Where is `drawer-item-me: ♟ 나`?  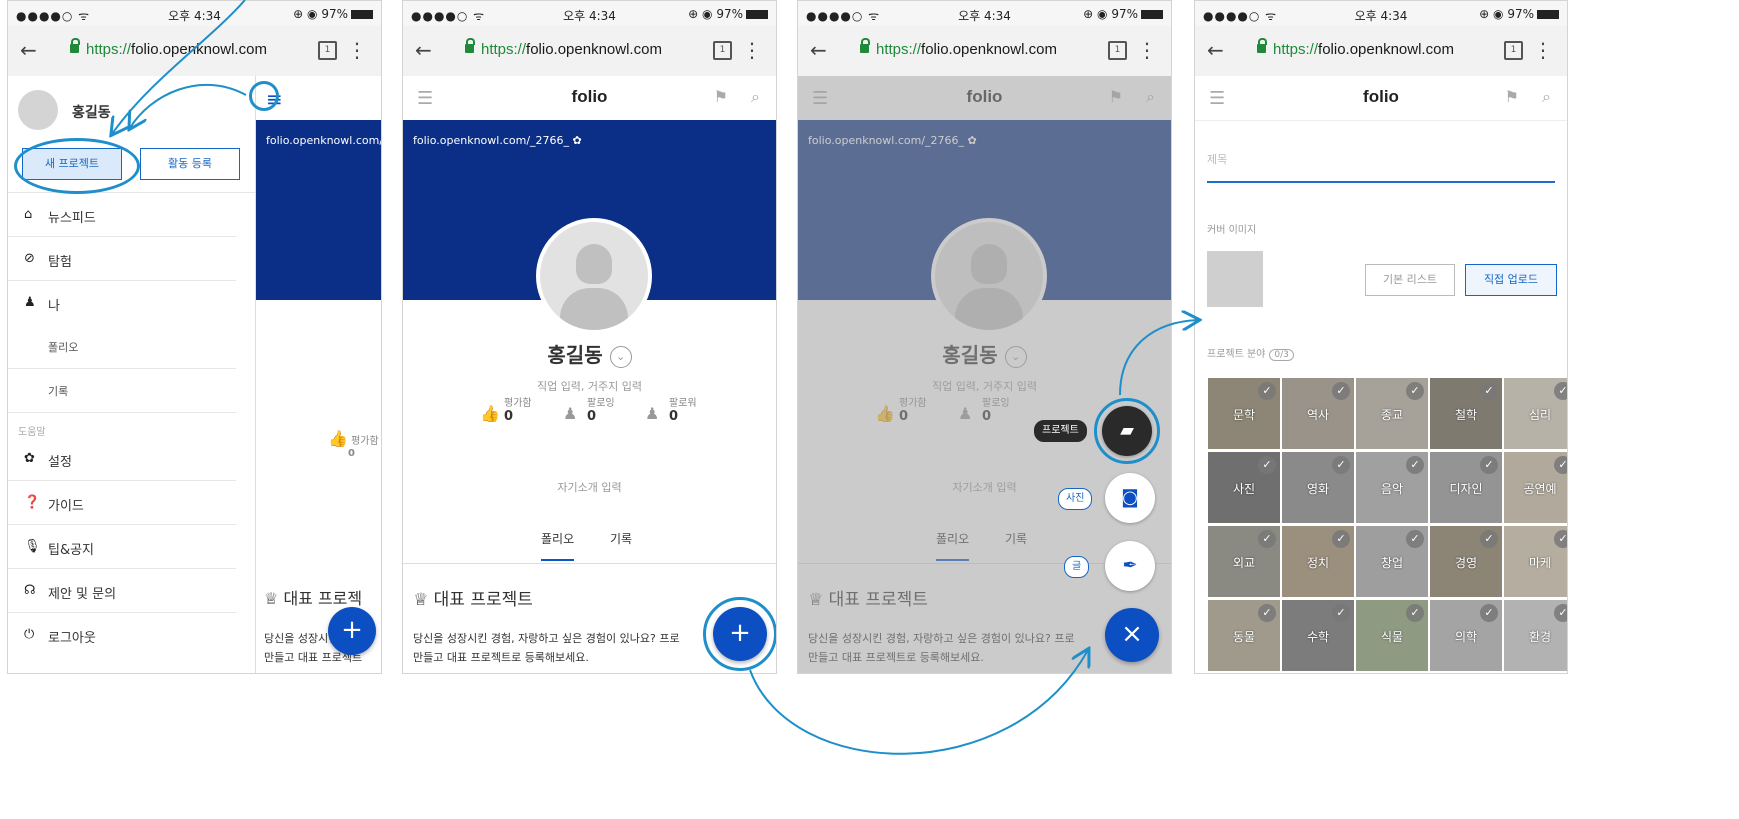 drawer-item-me: ♟ 나 is located at coordinates (122, 303).